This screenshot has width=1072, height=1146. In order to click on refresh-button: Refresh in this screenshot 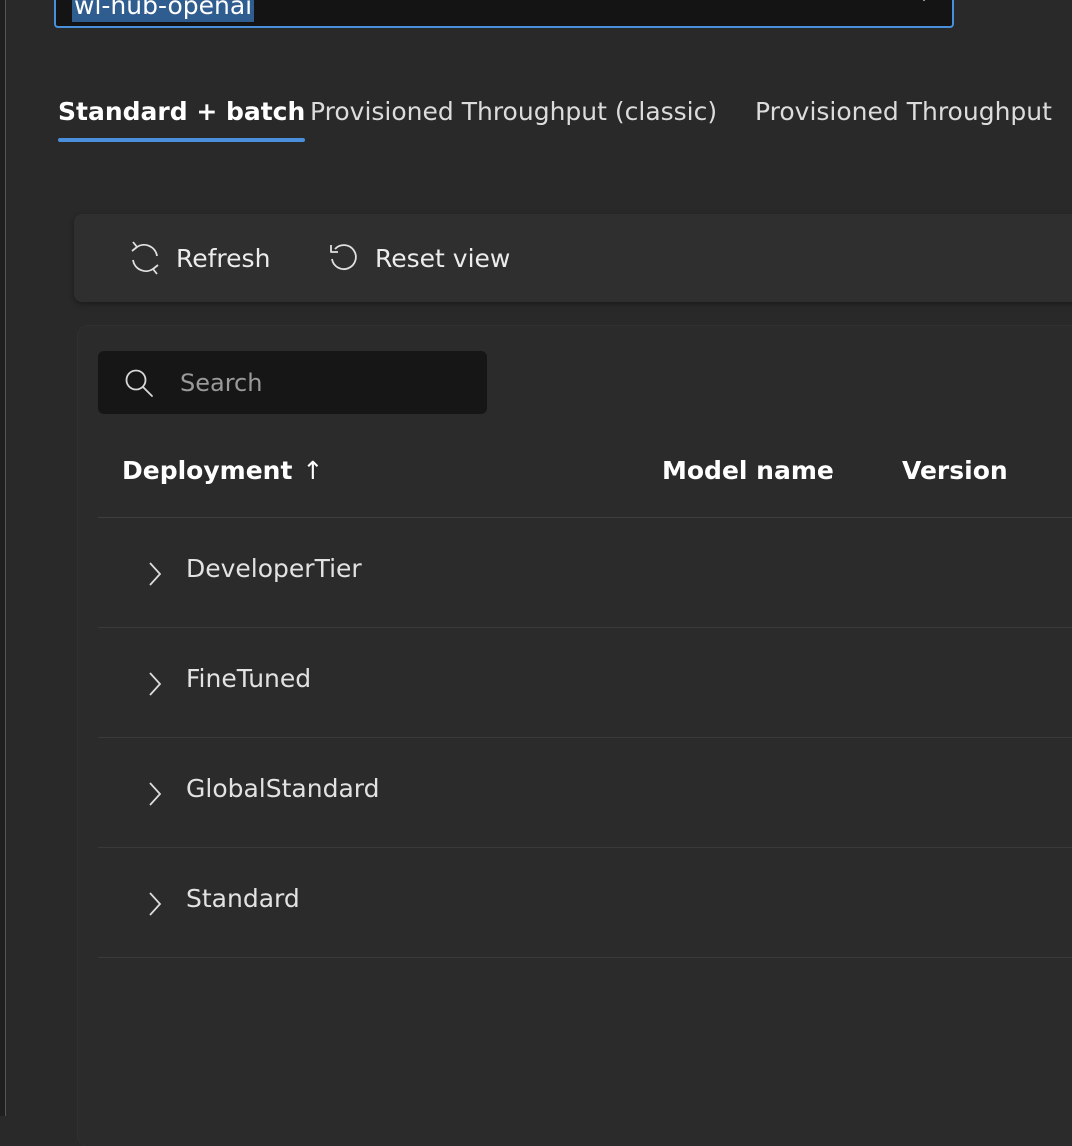, I will do `click(199, 258)`.